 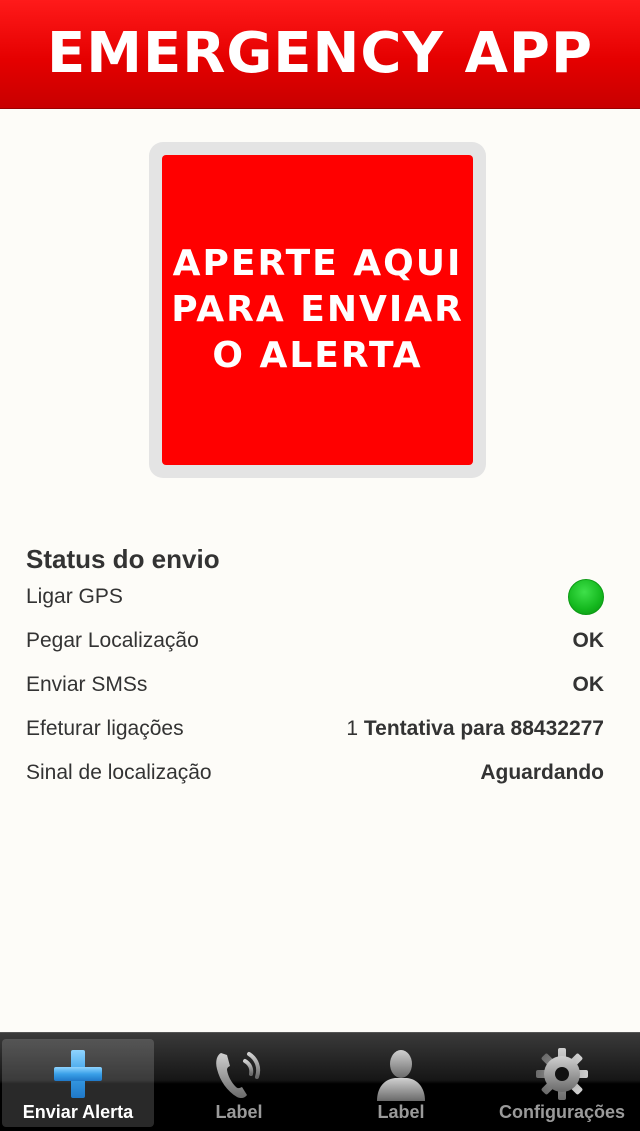 I want to click on status-row-signal: Sinal de localização Aguardando, so click(x=315, y=773).